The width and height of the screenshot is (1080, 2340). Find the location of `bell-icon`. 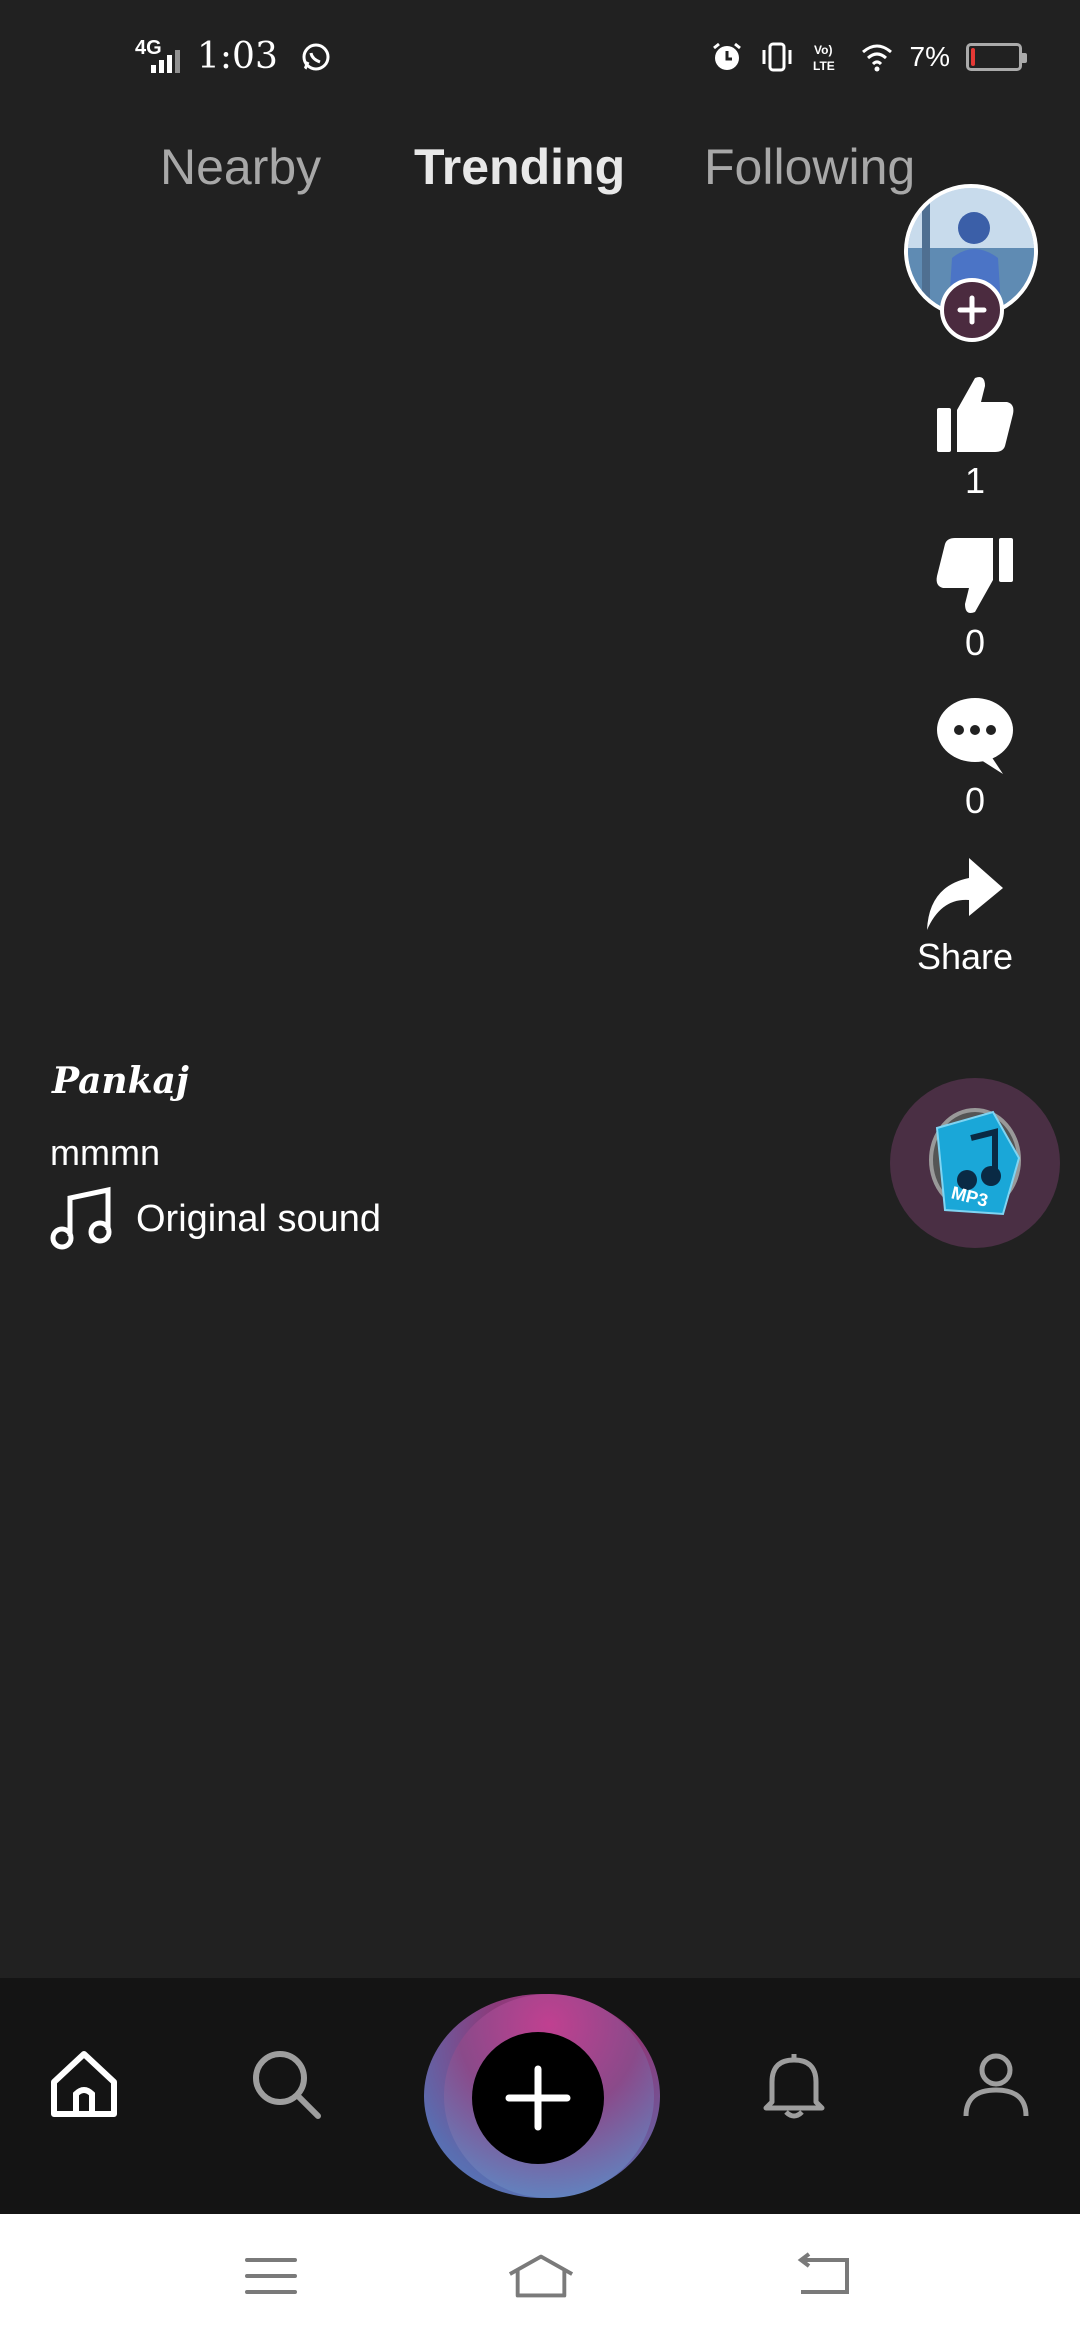

bell-icon is located at coordinates (794, 2086).